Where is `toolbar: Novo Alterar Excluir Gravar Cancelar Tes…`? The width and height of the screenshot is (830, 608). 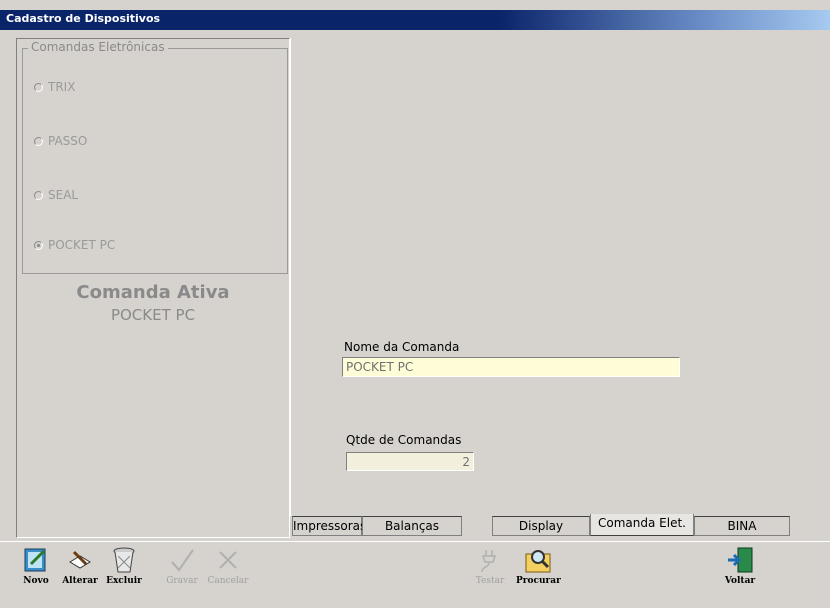
toolbar: Novo Alterar Excluir Gravar Cancelar Tes… is located at coordinates (415, 574).